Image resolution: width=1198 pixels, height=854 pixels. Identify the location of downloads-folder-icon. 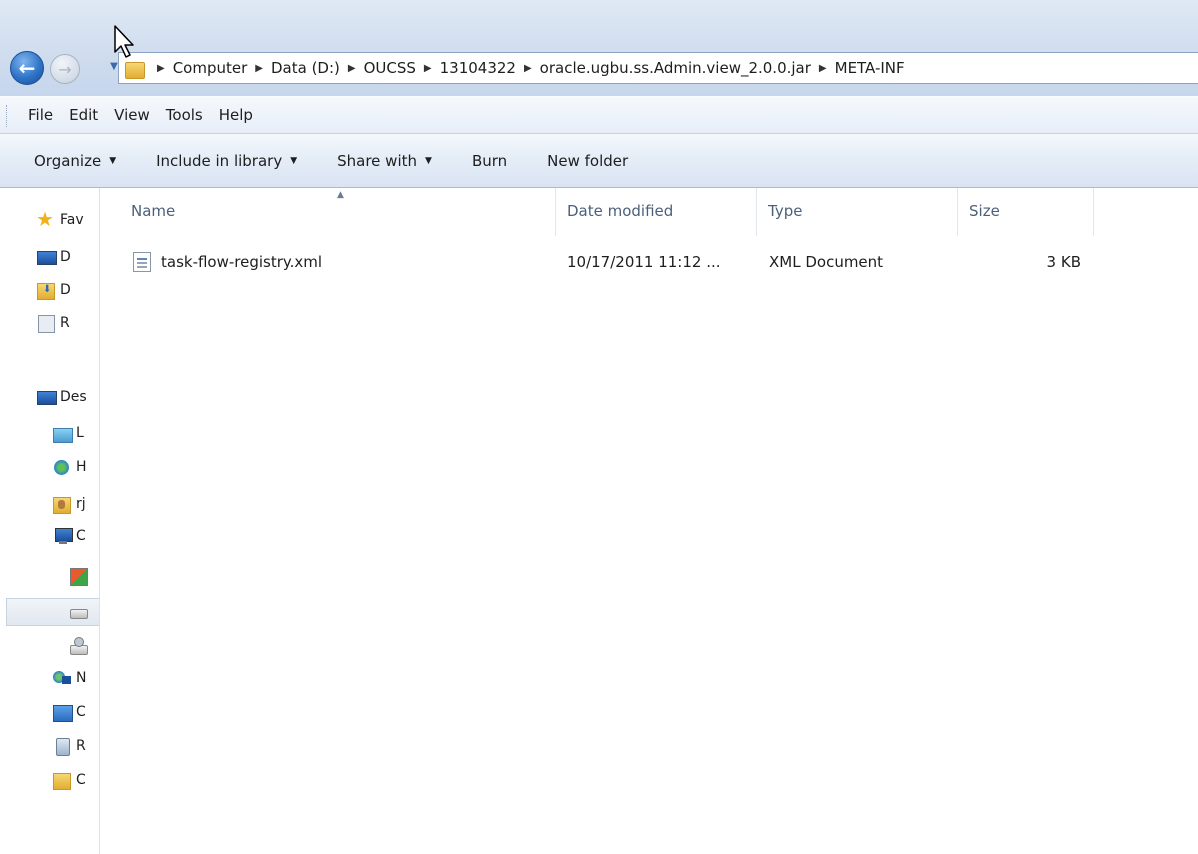
(46, 290).